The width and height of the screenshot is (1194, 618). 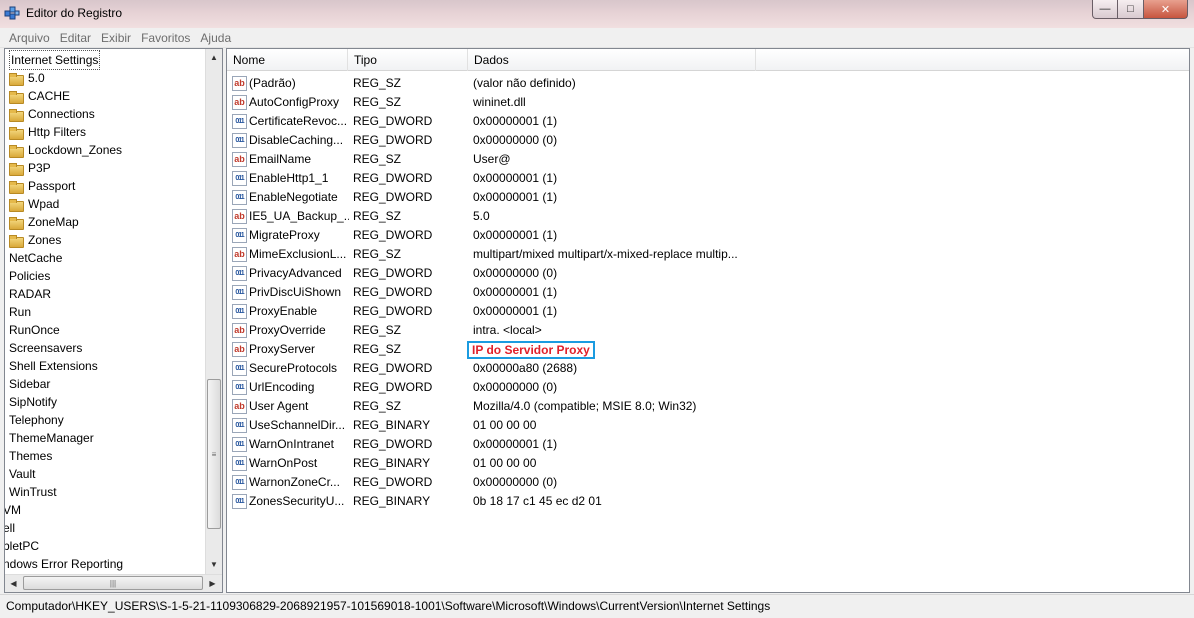 I want to click on menu-exibir: Exibir, so click(x=116, y=38).